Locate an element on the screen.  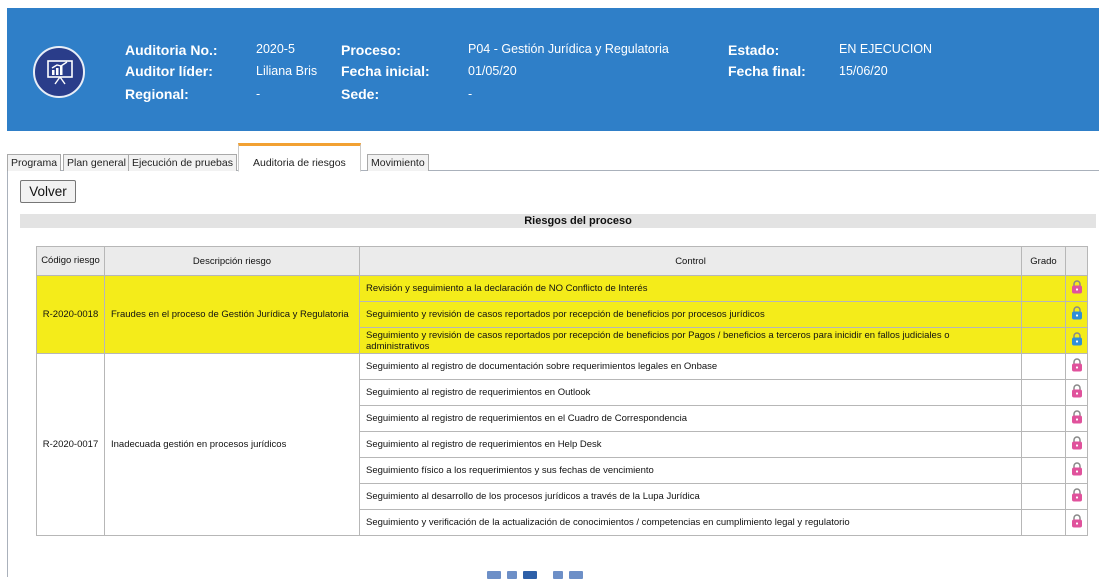
risk-description: Inadecuada gestión en procesos jurídicos is located at coordinates (232, 444).